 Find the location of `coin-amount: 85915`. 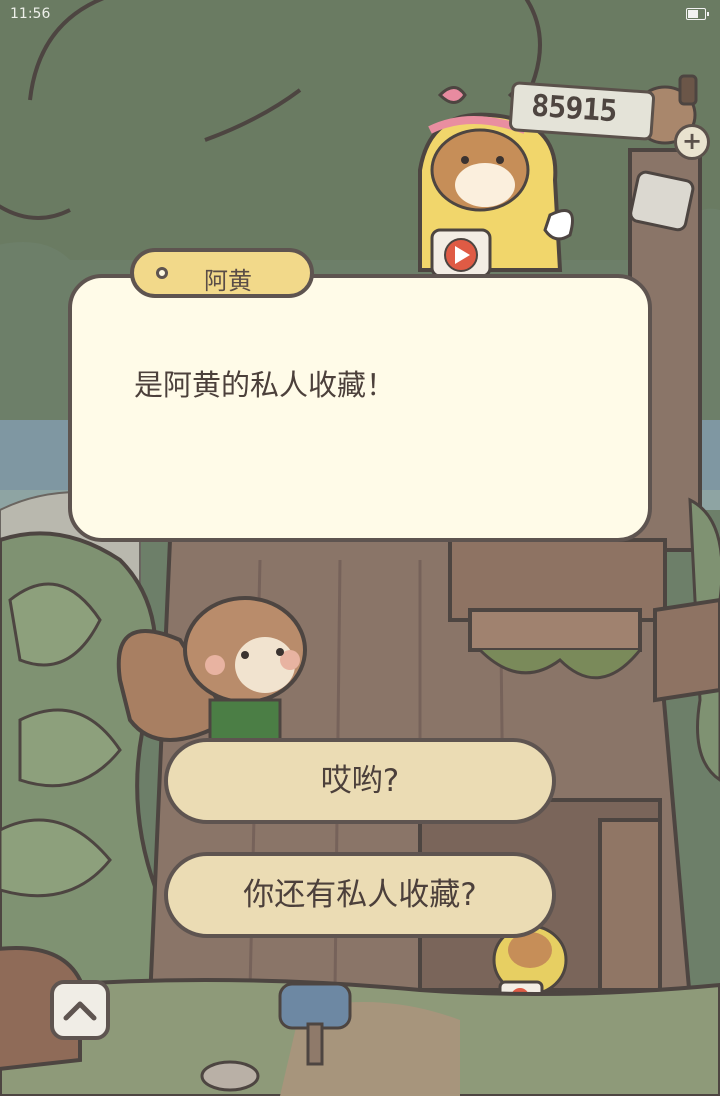

coin-amount: 85915 is located at coordinates (574, 109).